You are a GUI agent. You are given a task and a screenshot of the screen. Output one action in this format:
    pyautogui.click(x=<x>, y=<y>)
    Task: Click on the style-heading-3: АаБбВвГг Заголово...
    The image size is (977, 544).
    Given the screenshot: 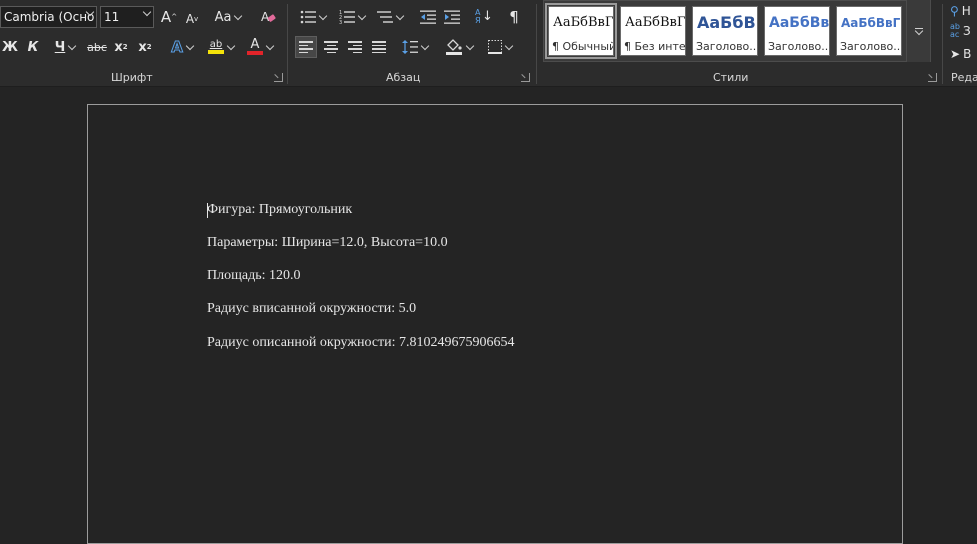 What is the action you would take?
    pyautogui.click(x=869, y=31)
    